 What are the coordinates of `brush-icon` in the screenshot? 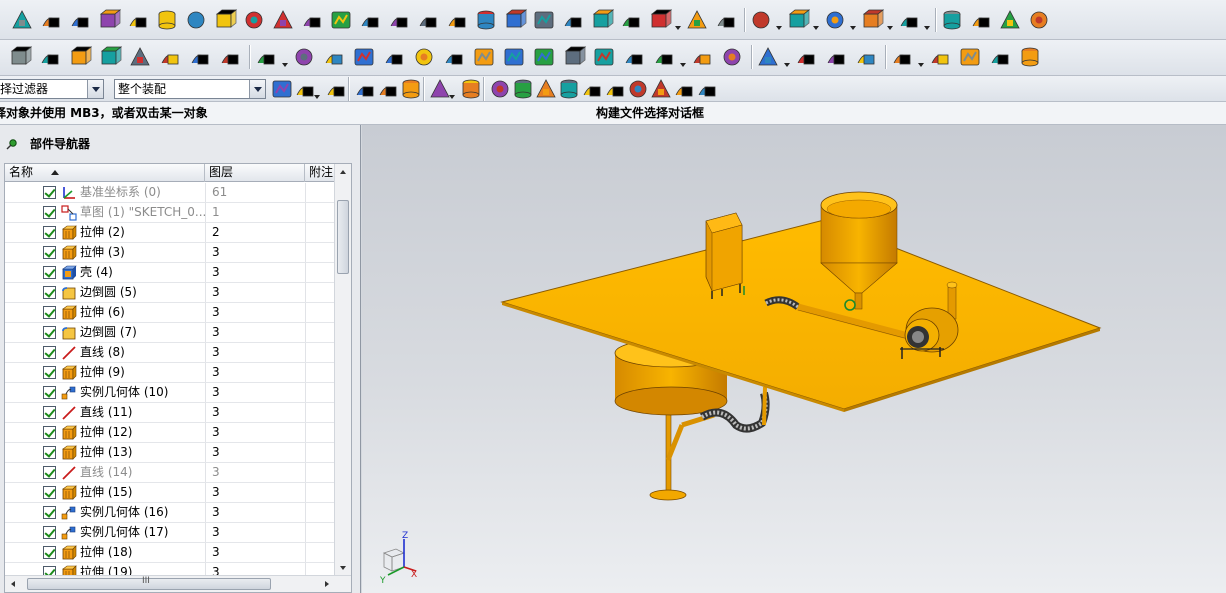 It's located at (1030, 57).